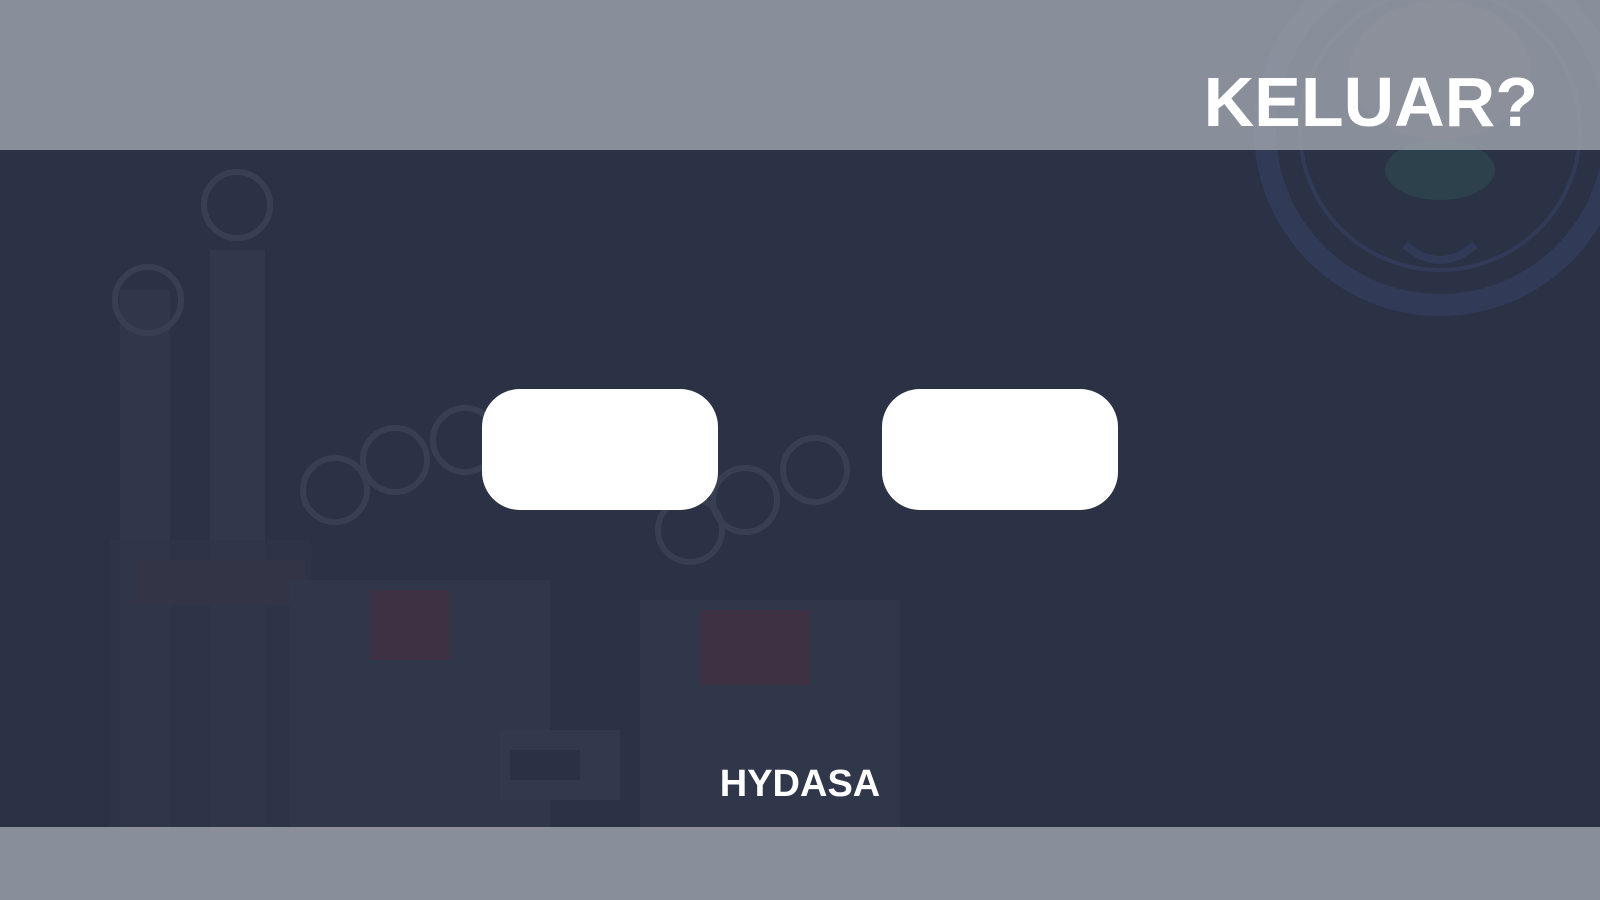 This screenshot has height=900, width=1600. Describe the element at coordinates (1000, 449) in the screenshot. I see `cancel-button` at that location.